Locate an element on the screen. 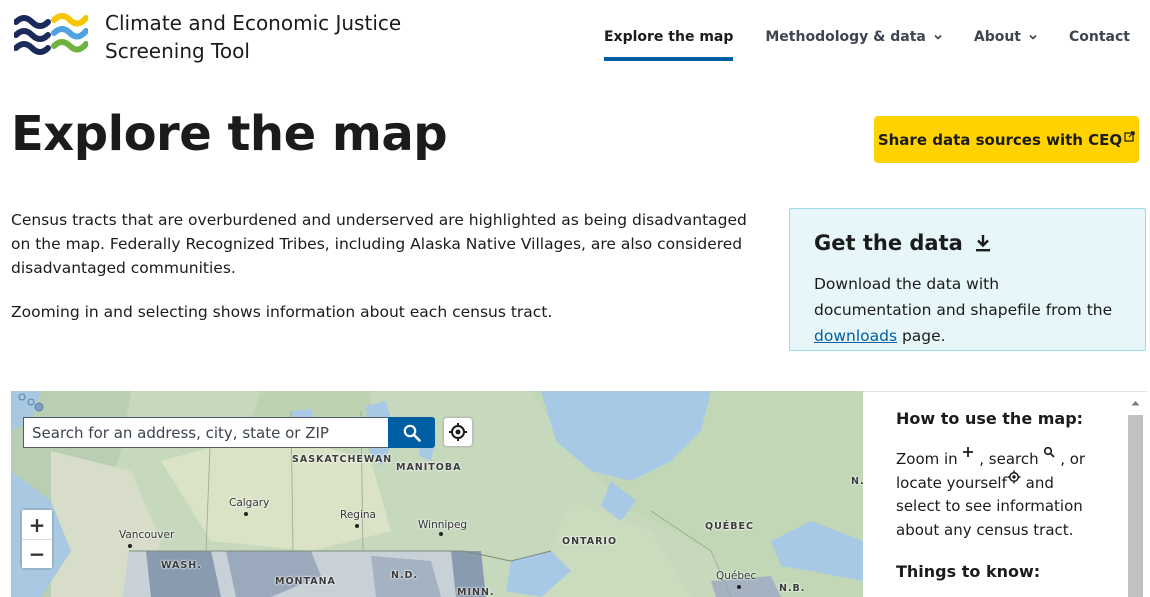  zoom-in-text: Zoom in is located at coordinates (927, 459).